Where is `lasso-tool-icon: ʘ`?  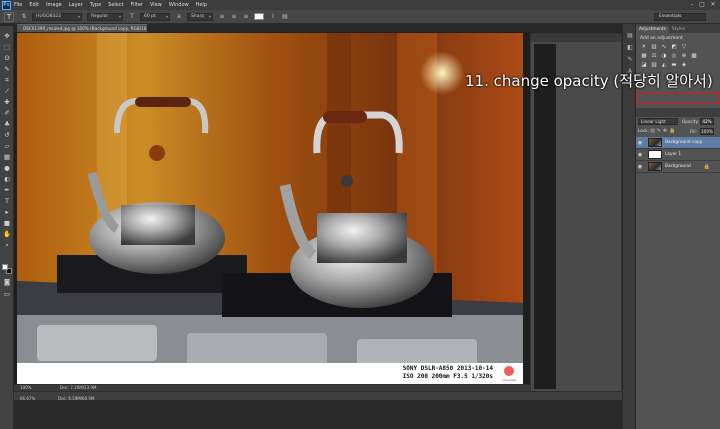
lasso-tool-icon: ʘ is located at coordinates (7, 58).